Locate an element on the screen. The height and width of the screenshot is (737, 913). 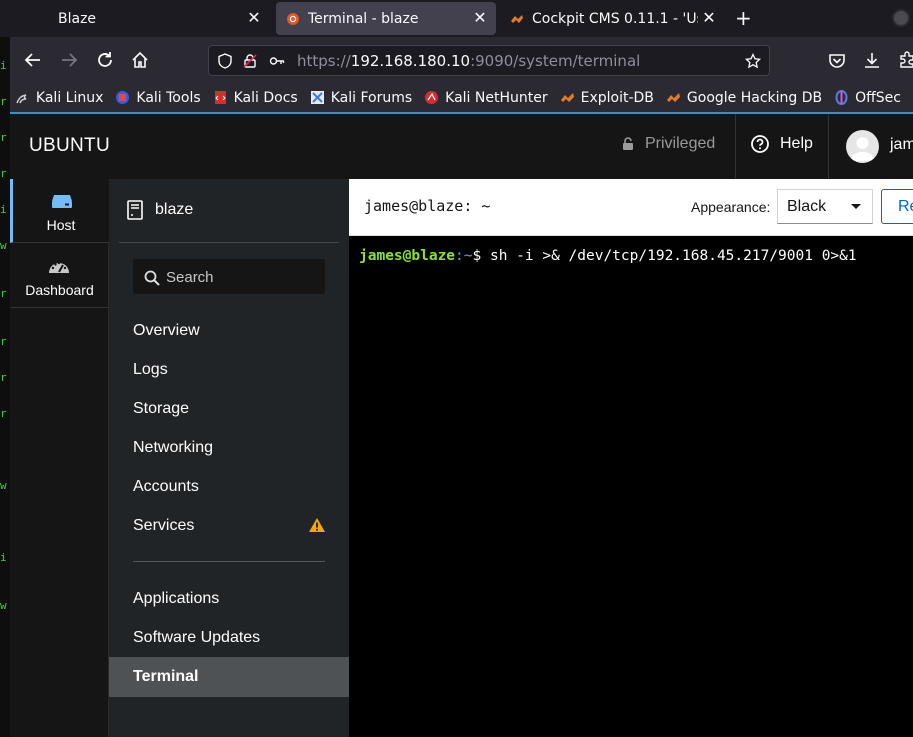
search-placeholder: Search is located at coordinates (190, 277).